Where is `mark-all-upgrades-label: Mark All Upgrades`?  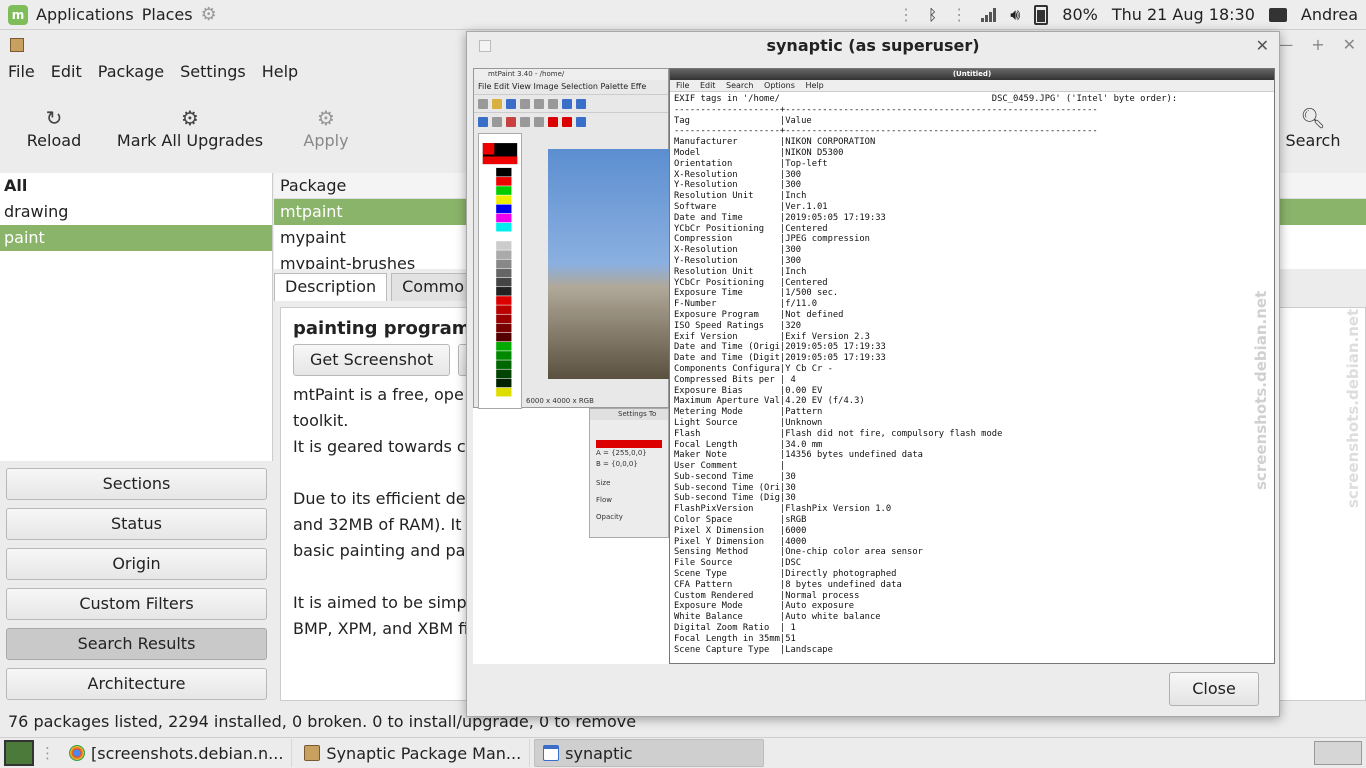
mark-all-upgrades-label: Mark All Upgrades is located at coordinates (190, 140).